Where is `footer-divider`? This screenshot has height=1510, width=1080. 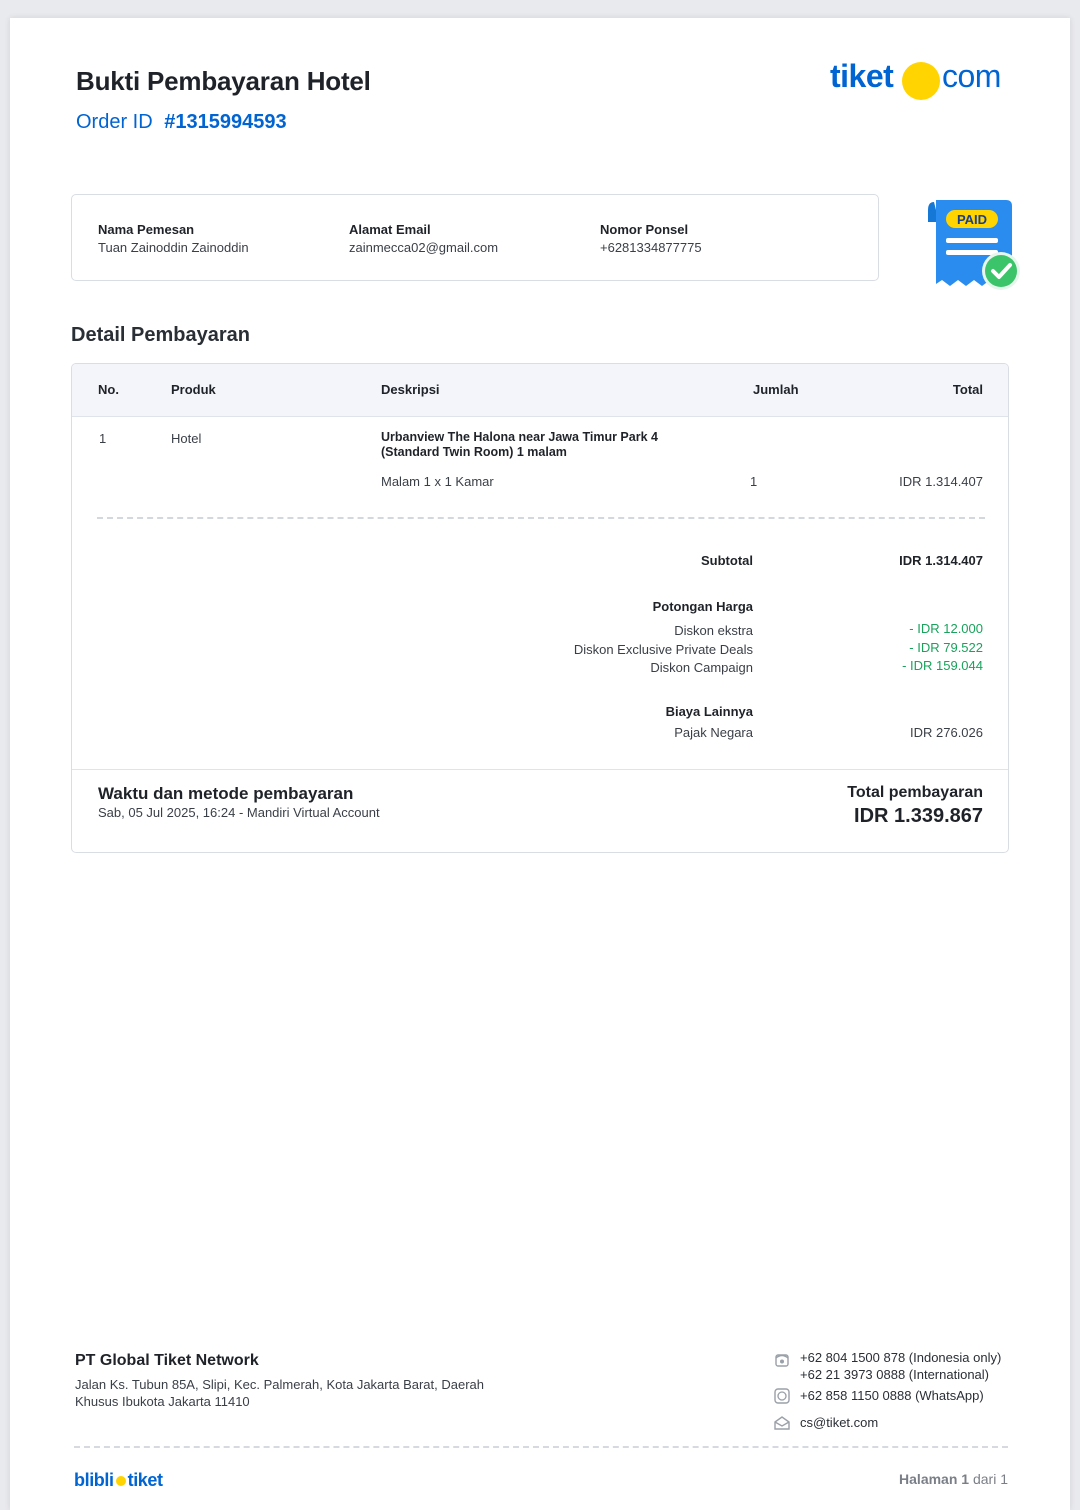 footer-divider is located at coordinates (541, 1447).